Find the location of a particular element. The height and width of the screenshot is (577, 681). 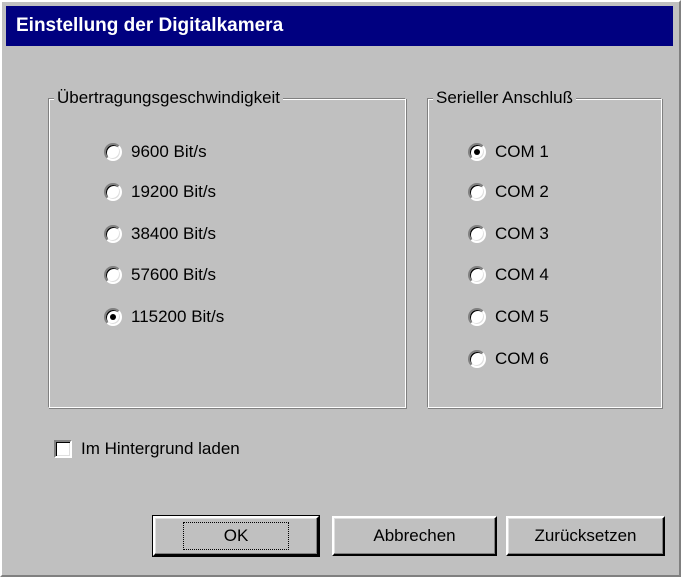

speed-group-legend: Übertragungsgeschwindigkeit is located at coordinates (169, 98).